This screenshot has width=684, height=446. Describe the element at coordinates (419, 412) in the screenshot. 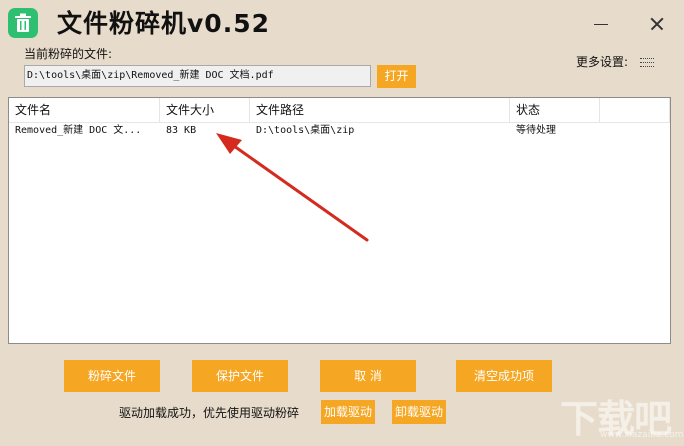

I see `unload-driver-button: 卸载驱动` at that location.